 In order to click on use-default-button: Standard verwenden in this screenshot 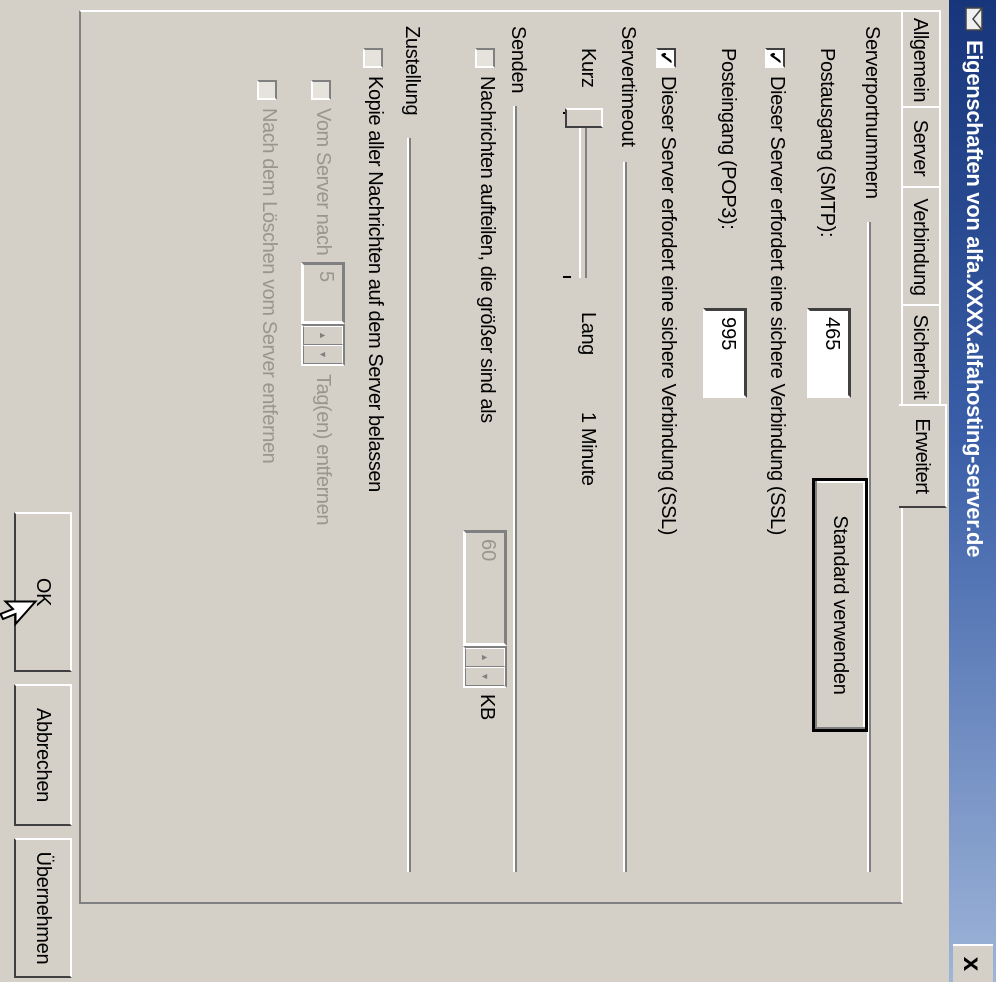, I will do `click(840, 605)`.